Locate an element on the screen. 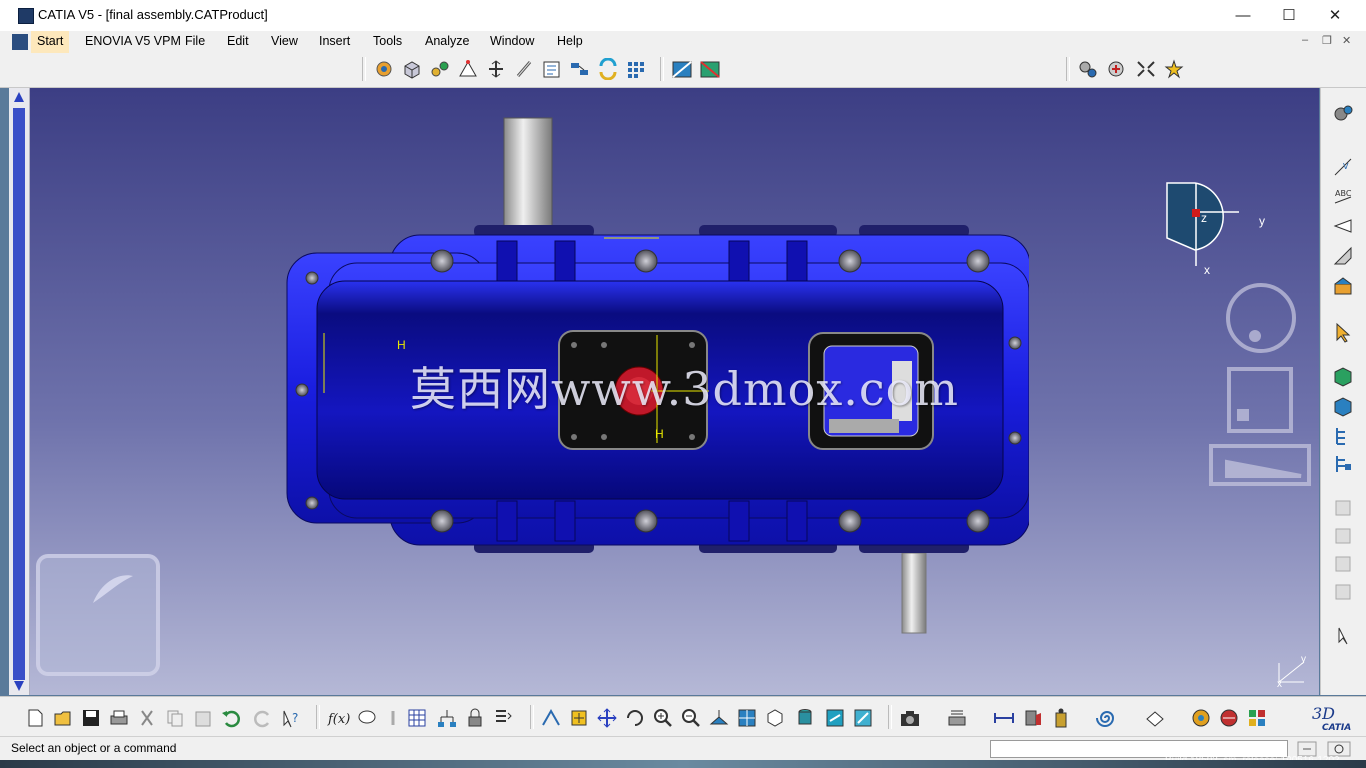 The height and width of the screenshot is (768, 1366). navigator-thumbnail is located at coordinates (98, 615).